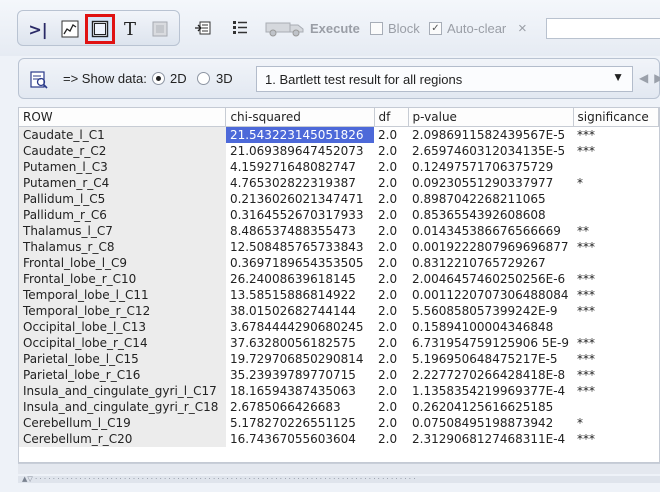  I want to click on radio-2d, so click(158, 78).